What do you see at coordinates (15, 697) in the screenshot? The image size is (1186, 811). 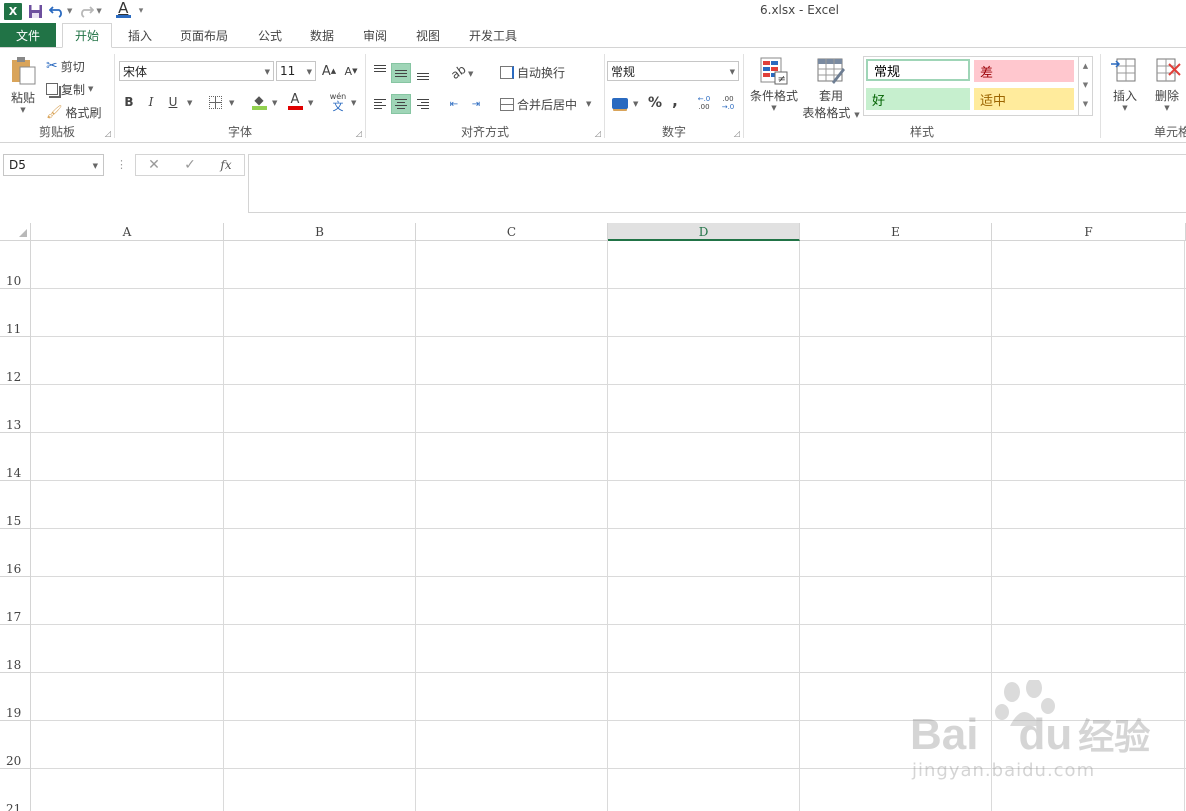 I see `row-header-19: 19` at bounding box center [15, 697].